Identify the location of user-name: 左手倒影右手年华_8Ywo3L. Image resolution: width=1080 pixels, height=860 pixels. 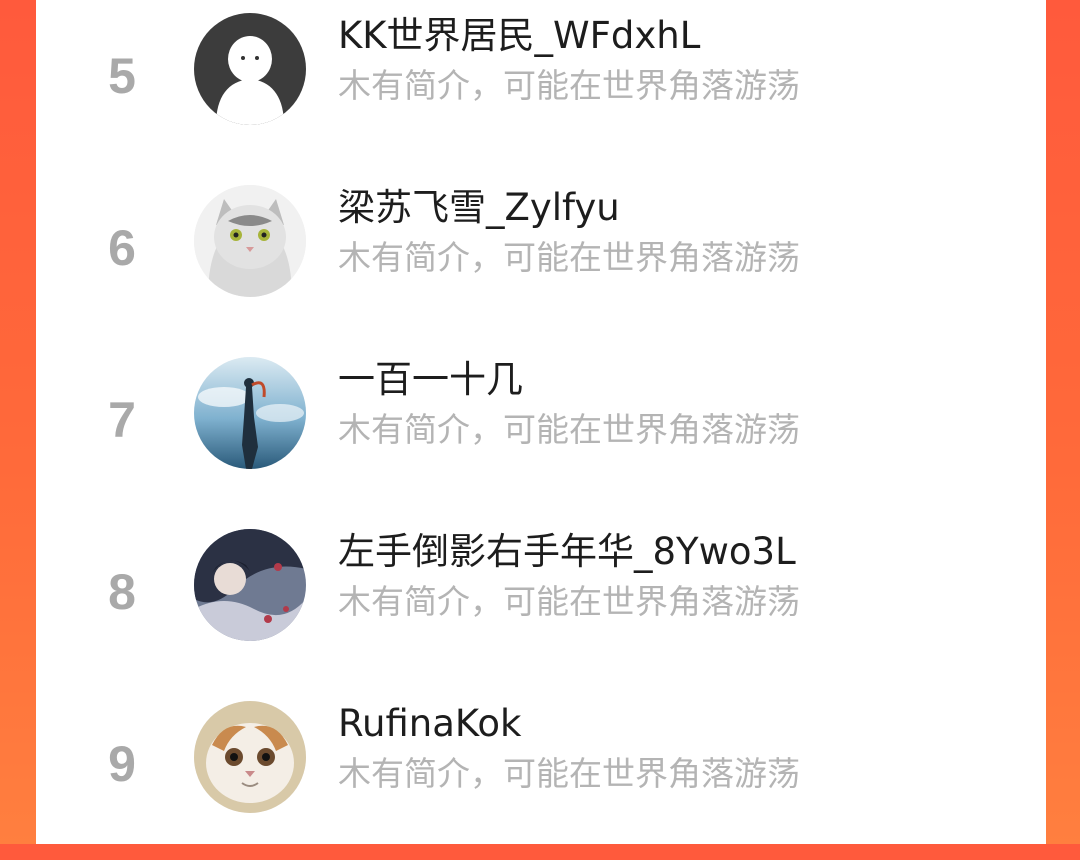
(567, 552).